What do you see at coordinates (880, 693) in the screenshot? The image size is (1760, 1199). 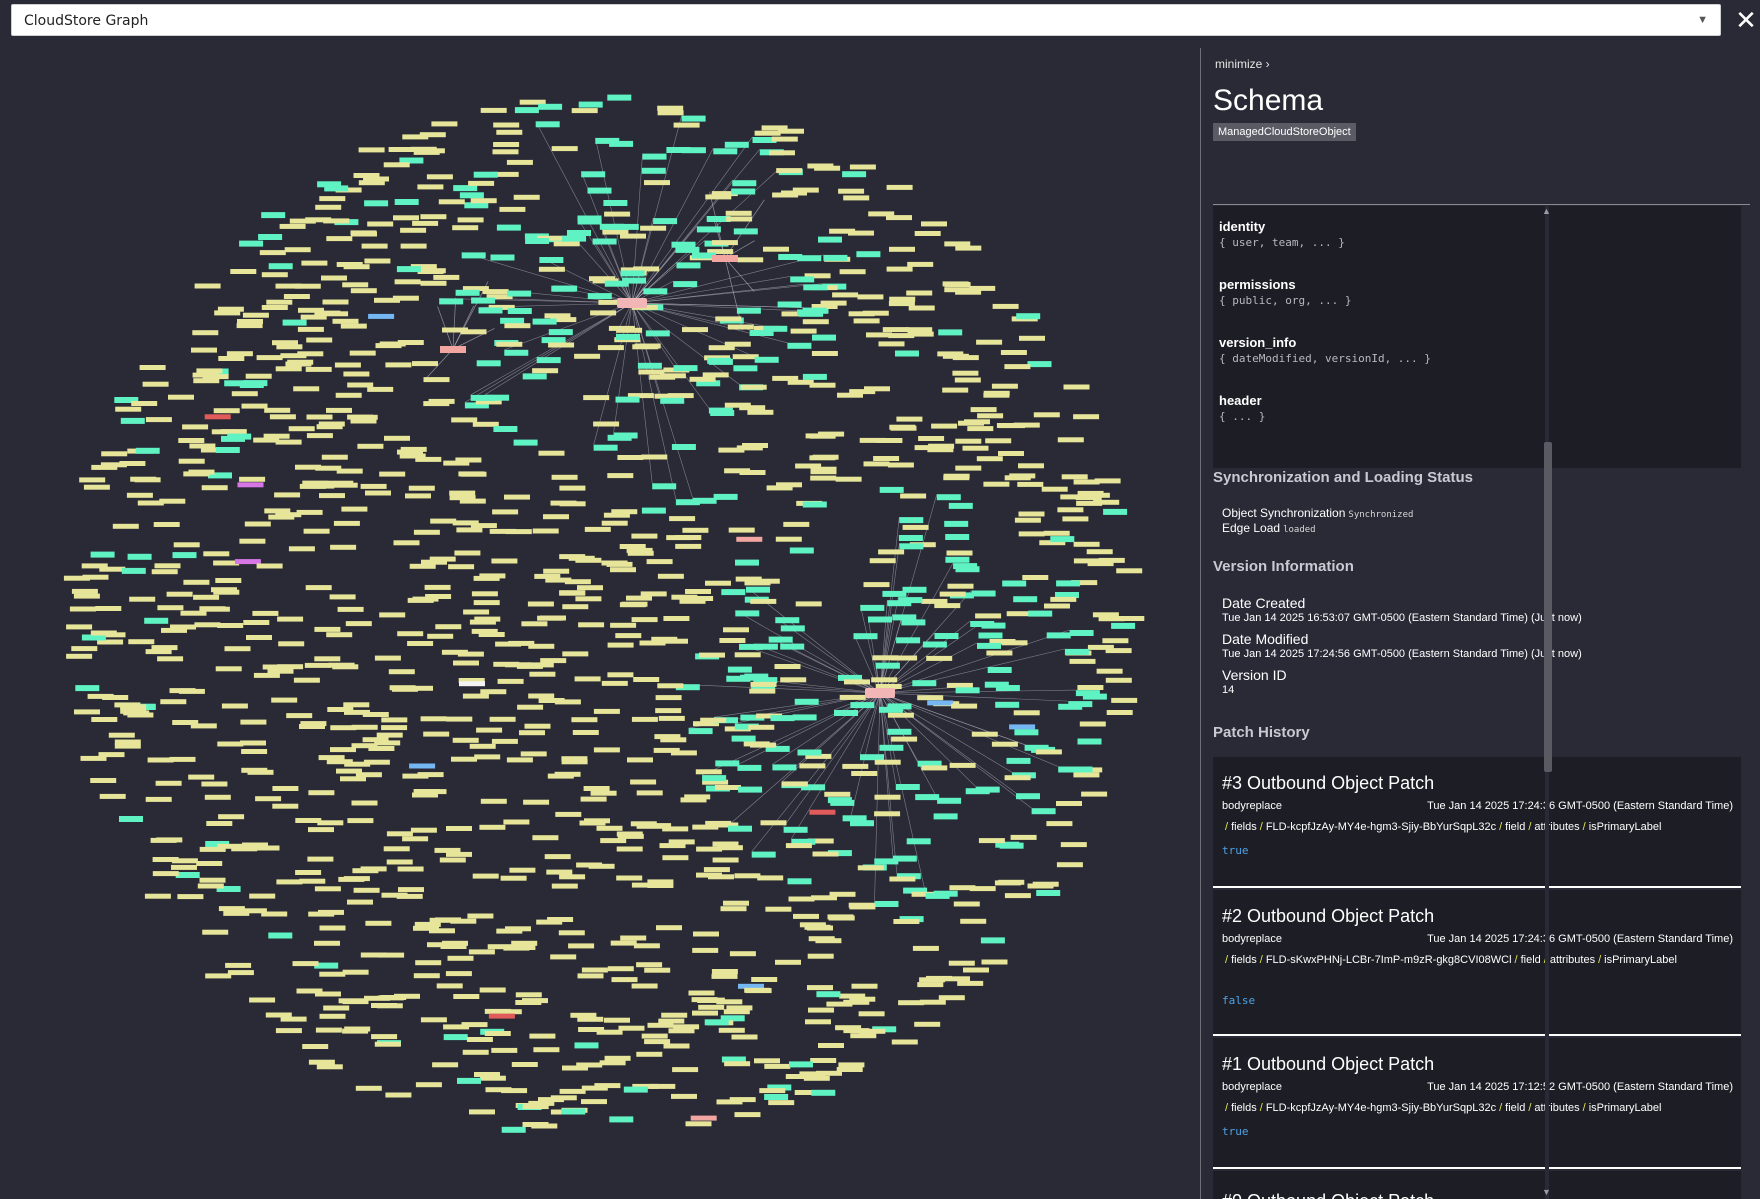 I see `graph-hub-node` at bounding box center [880, 693].